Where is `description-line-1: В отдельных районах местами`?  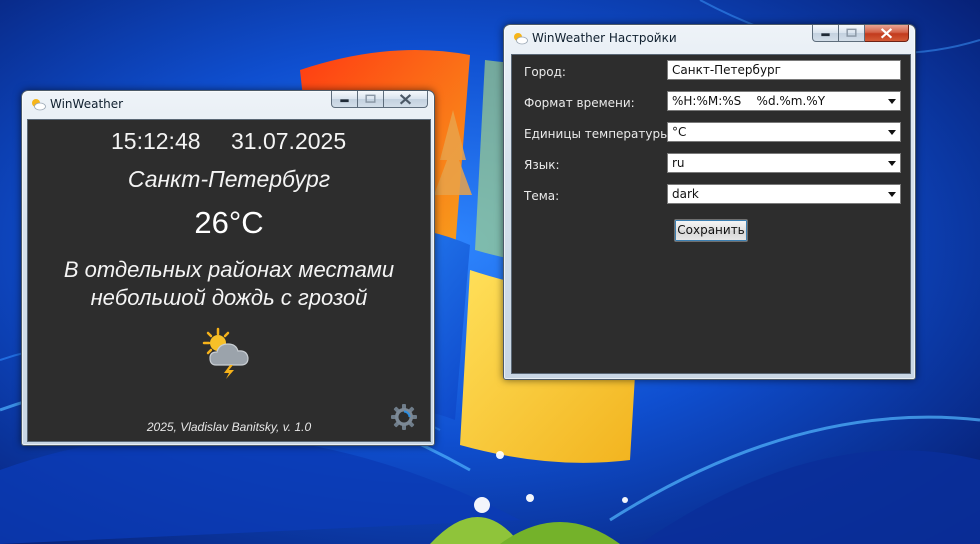
description-line-1: В отдельных районах местами is located at coordinates (229, 269).